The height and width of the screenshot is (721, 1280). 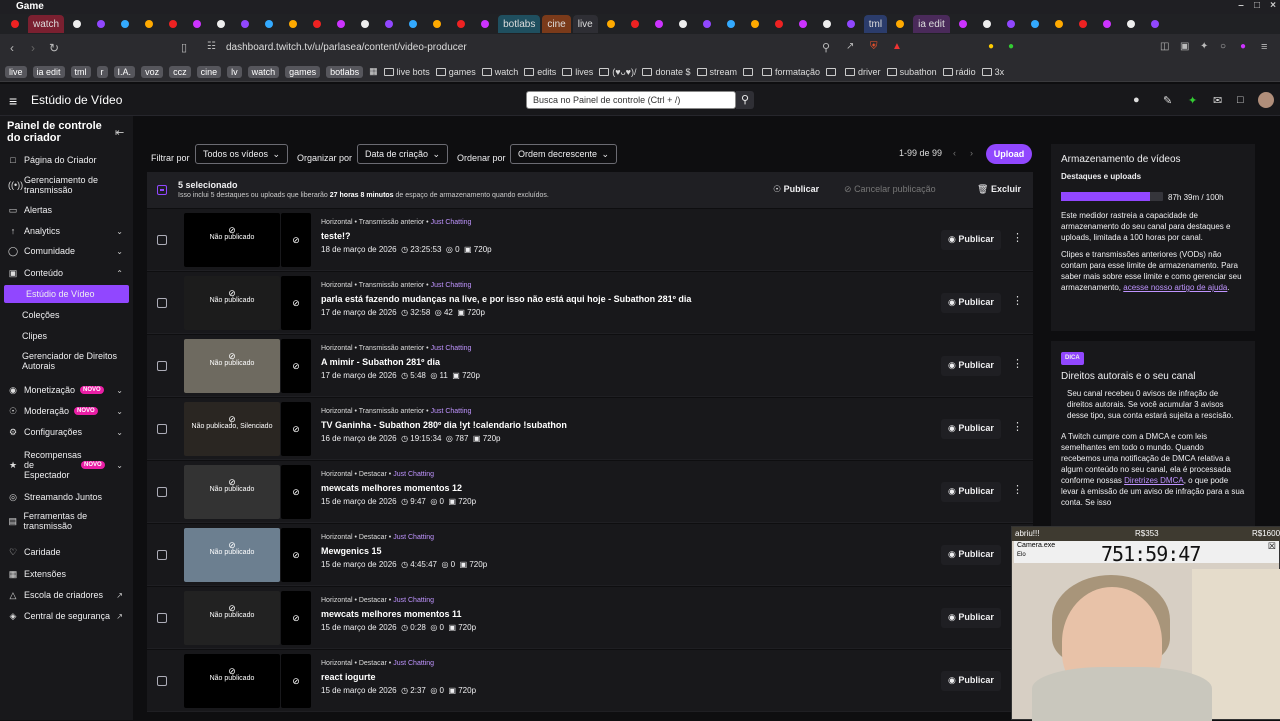 I want to click on bookmark-icon: ▯, so click(x=184, y=47).